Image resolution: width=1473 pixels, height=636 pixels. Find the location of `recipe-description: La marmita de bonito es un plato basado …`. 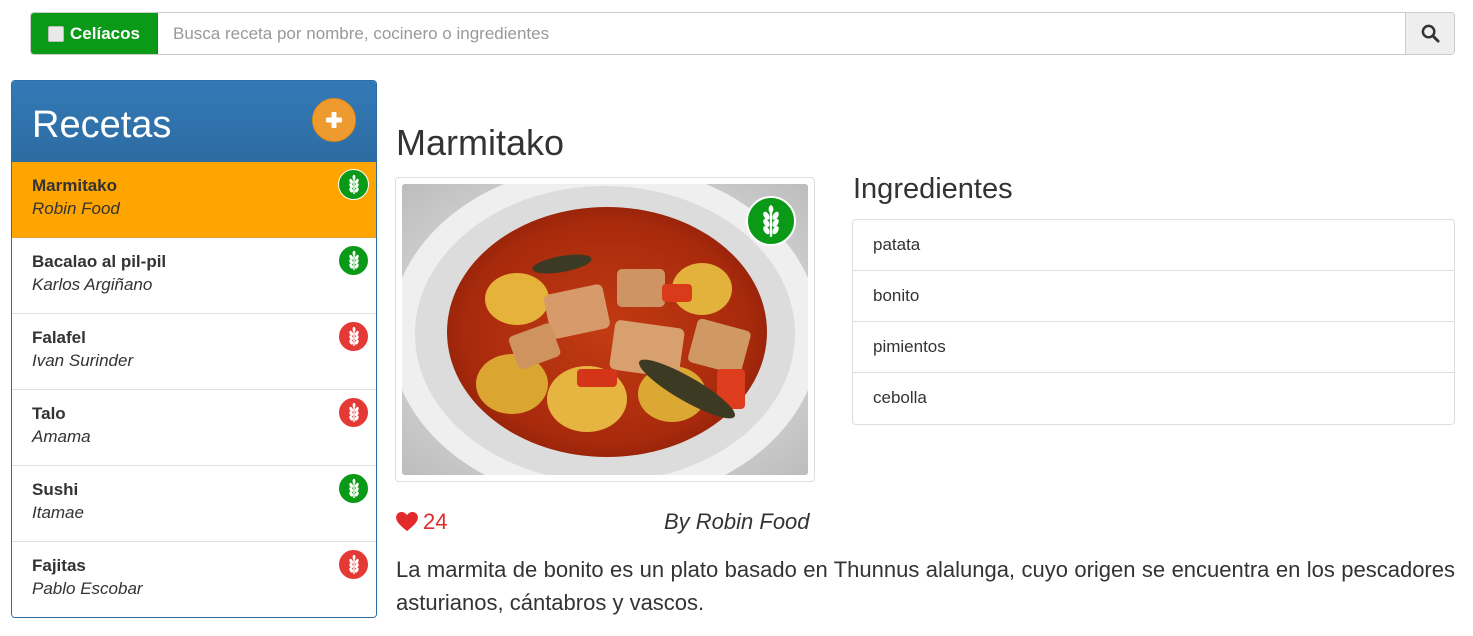

recipe-description: La marmita de bonito es un plato basado … is located at coordinates (925, 586).